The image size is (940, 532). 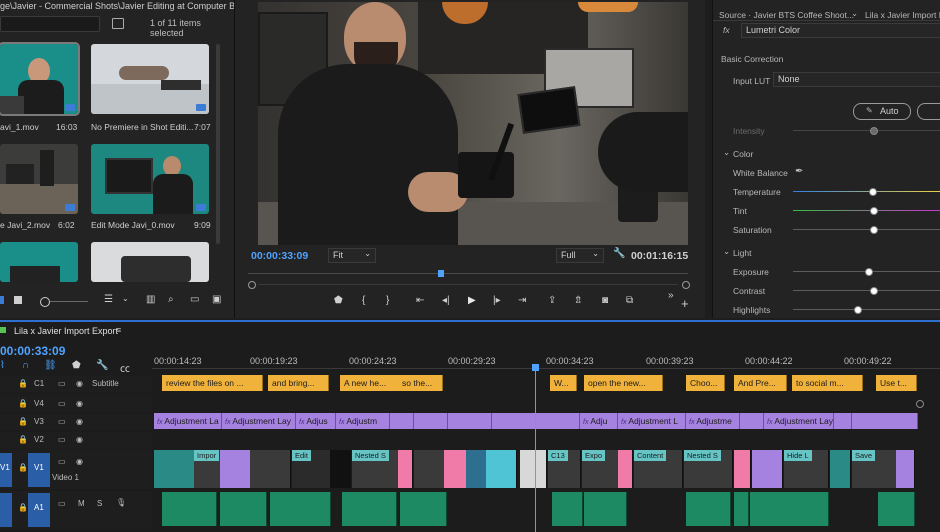 What do you see at coordinates (874, 230) in the screenshot?
I see `saturation-slider-knob` at bounding box center [874, 230].